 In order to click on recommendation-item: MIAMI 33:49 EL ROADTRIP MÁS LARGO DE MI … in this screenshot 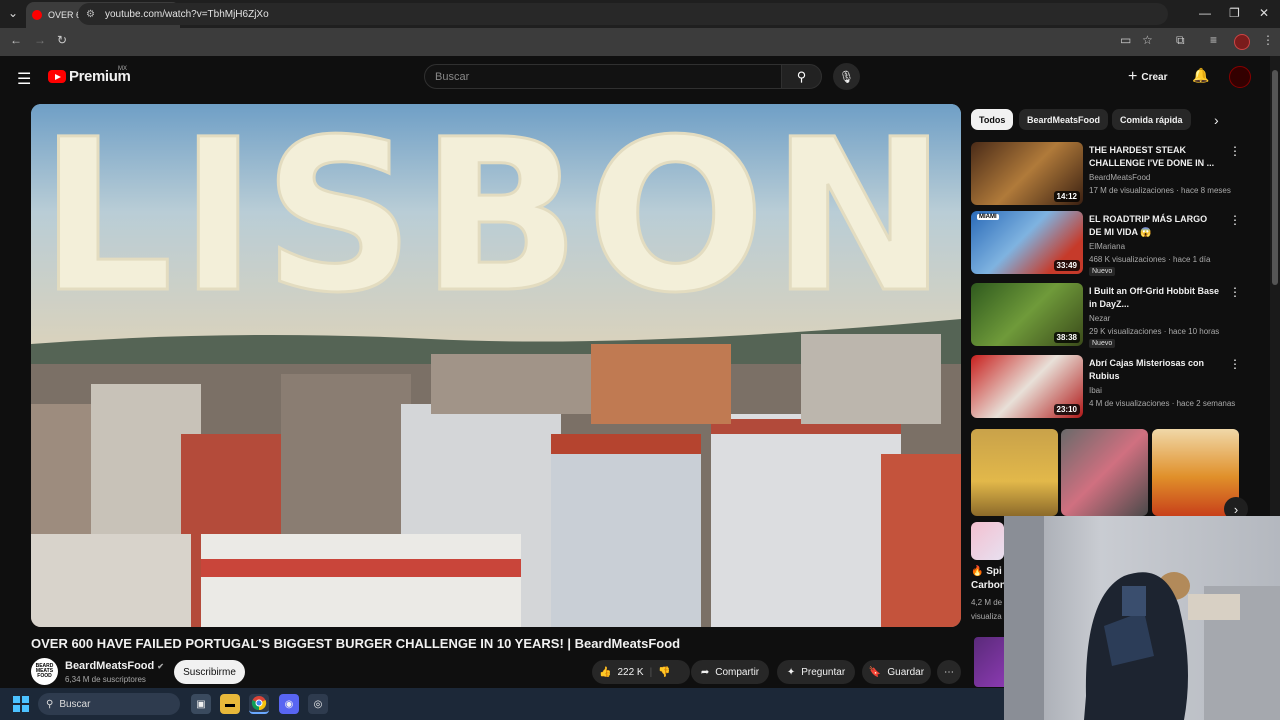, I will do `click(1116, 244)`.